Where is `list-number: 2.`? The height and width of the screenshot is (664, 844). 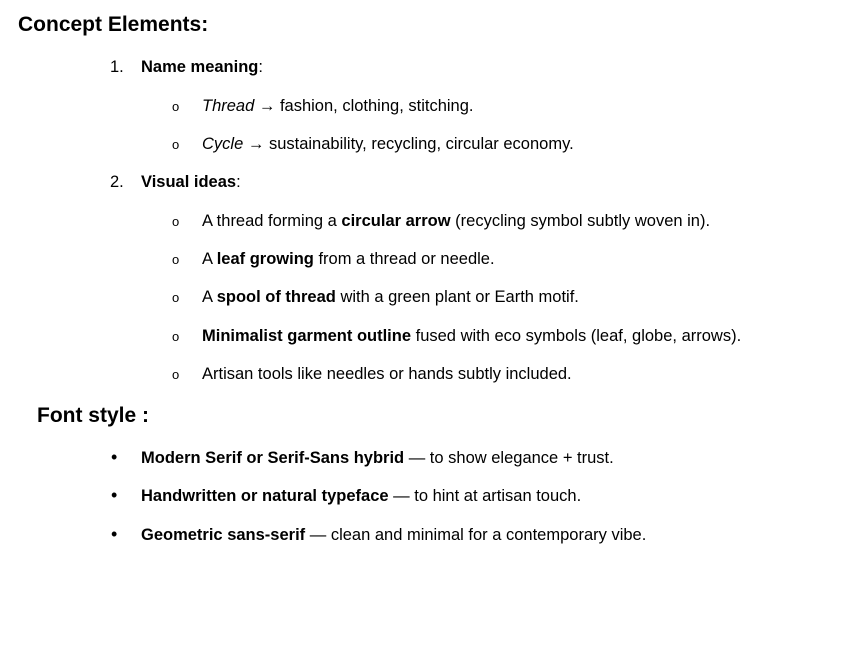
list-number: 2. is located at coordinates (117, 182).